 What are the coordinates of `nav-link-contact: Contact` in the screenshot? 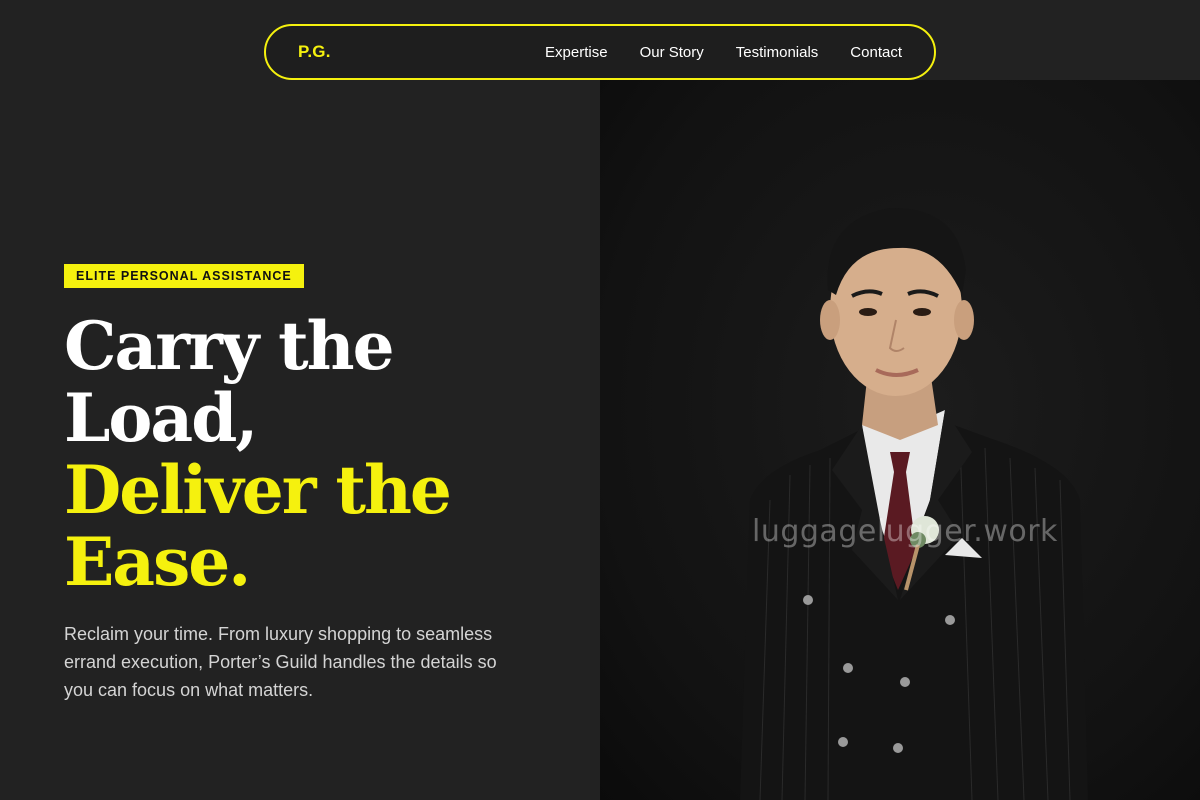 It's located at (876, 52).